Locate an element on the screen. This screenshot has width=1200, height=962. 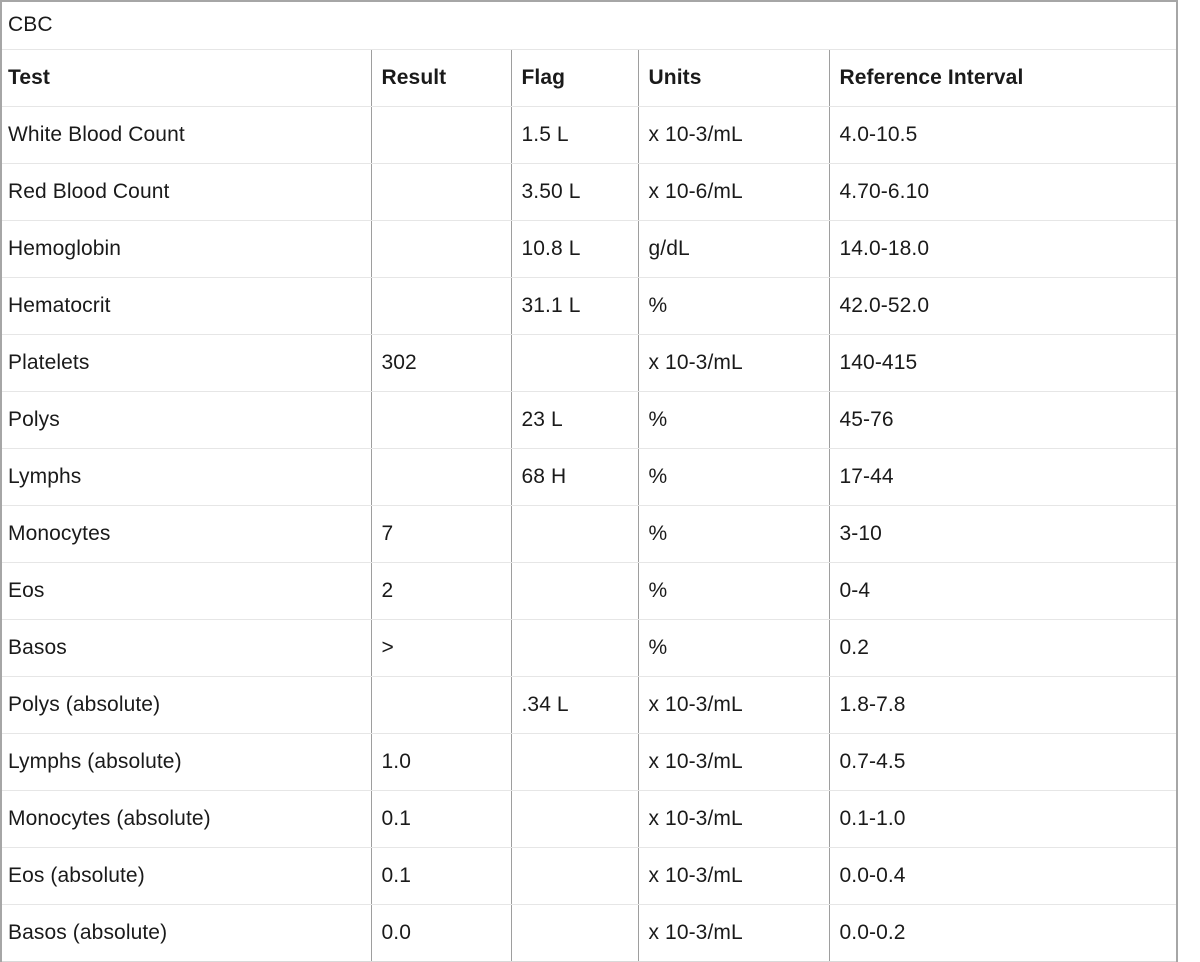
panel-title: CBC is located at coordinates (589, 25).